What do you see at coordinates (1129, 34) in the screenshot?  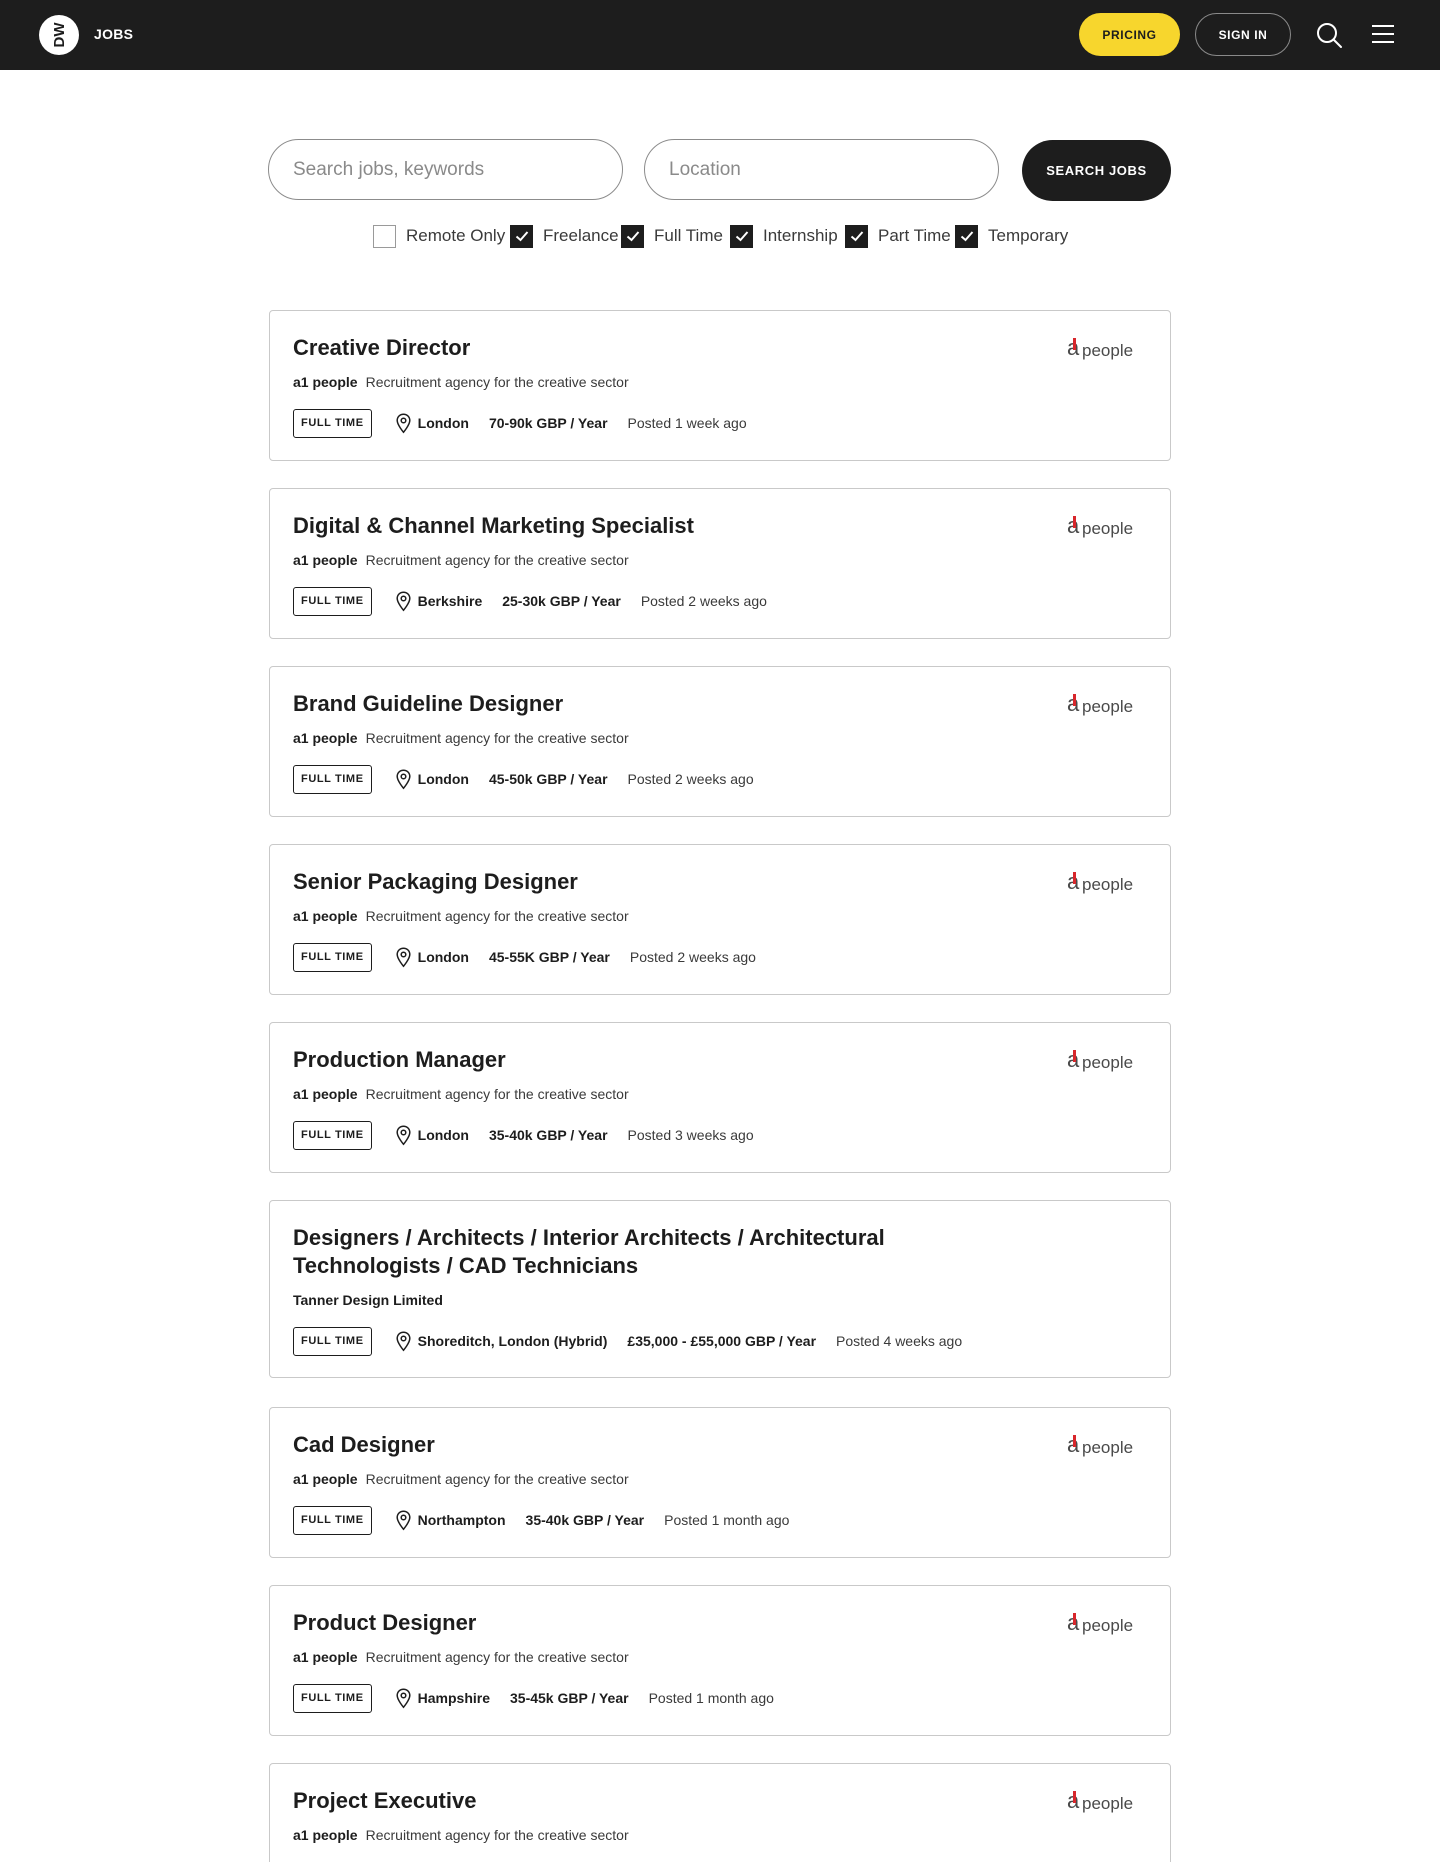 I see `pricing-button: PRICING` at bounding box center [1129, 34].